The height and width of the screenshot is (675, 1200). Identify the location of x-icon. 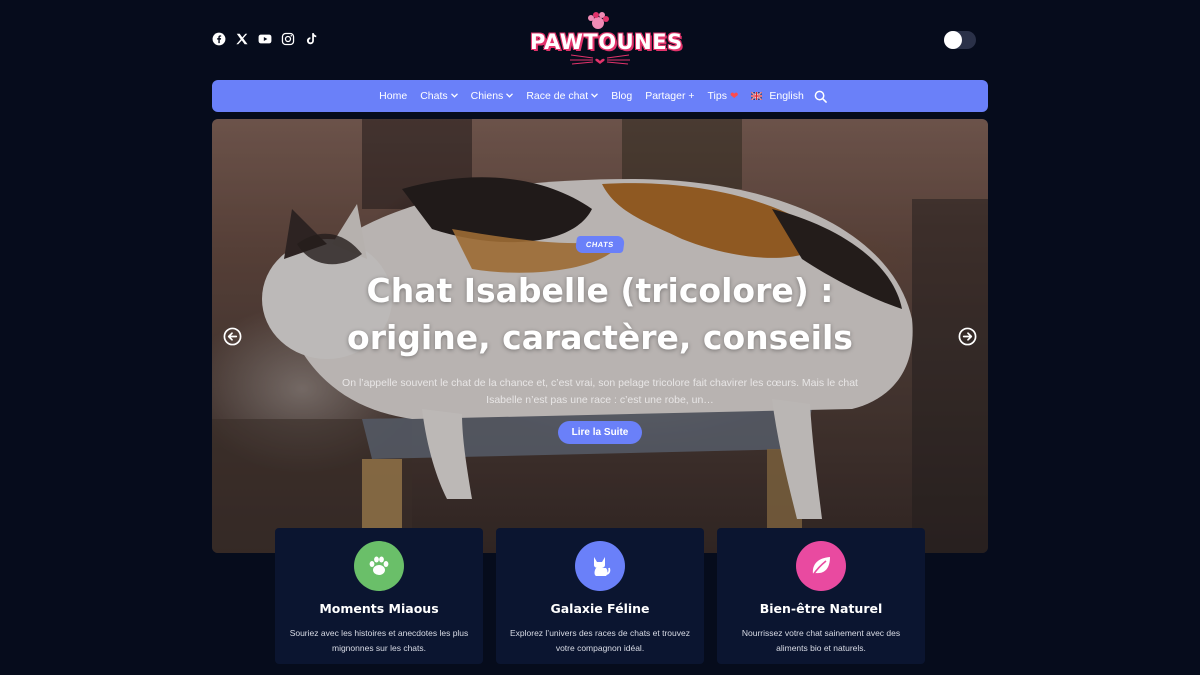
(242, 39).